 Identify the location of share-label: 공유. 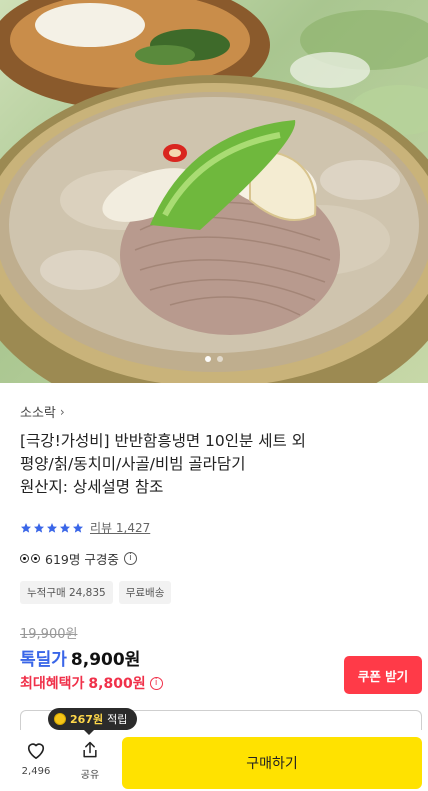
(90, 775).